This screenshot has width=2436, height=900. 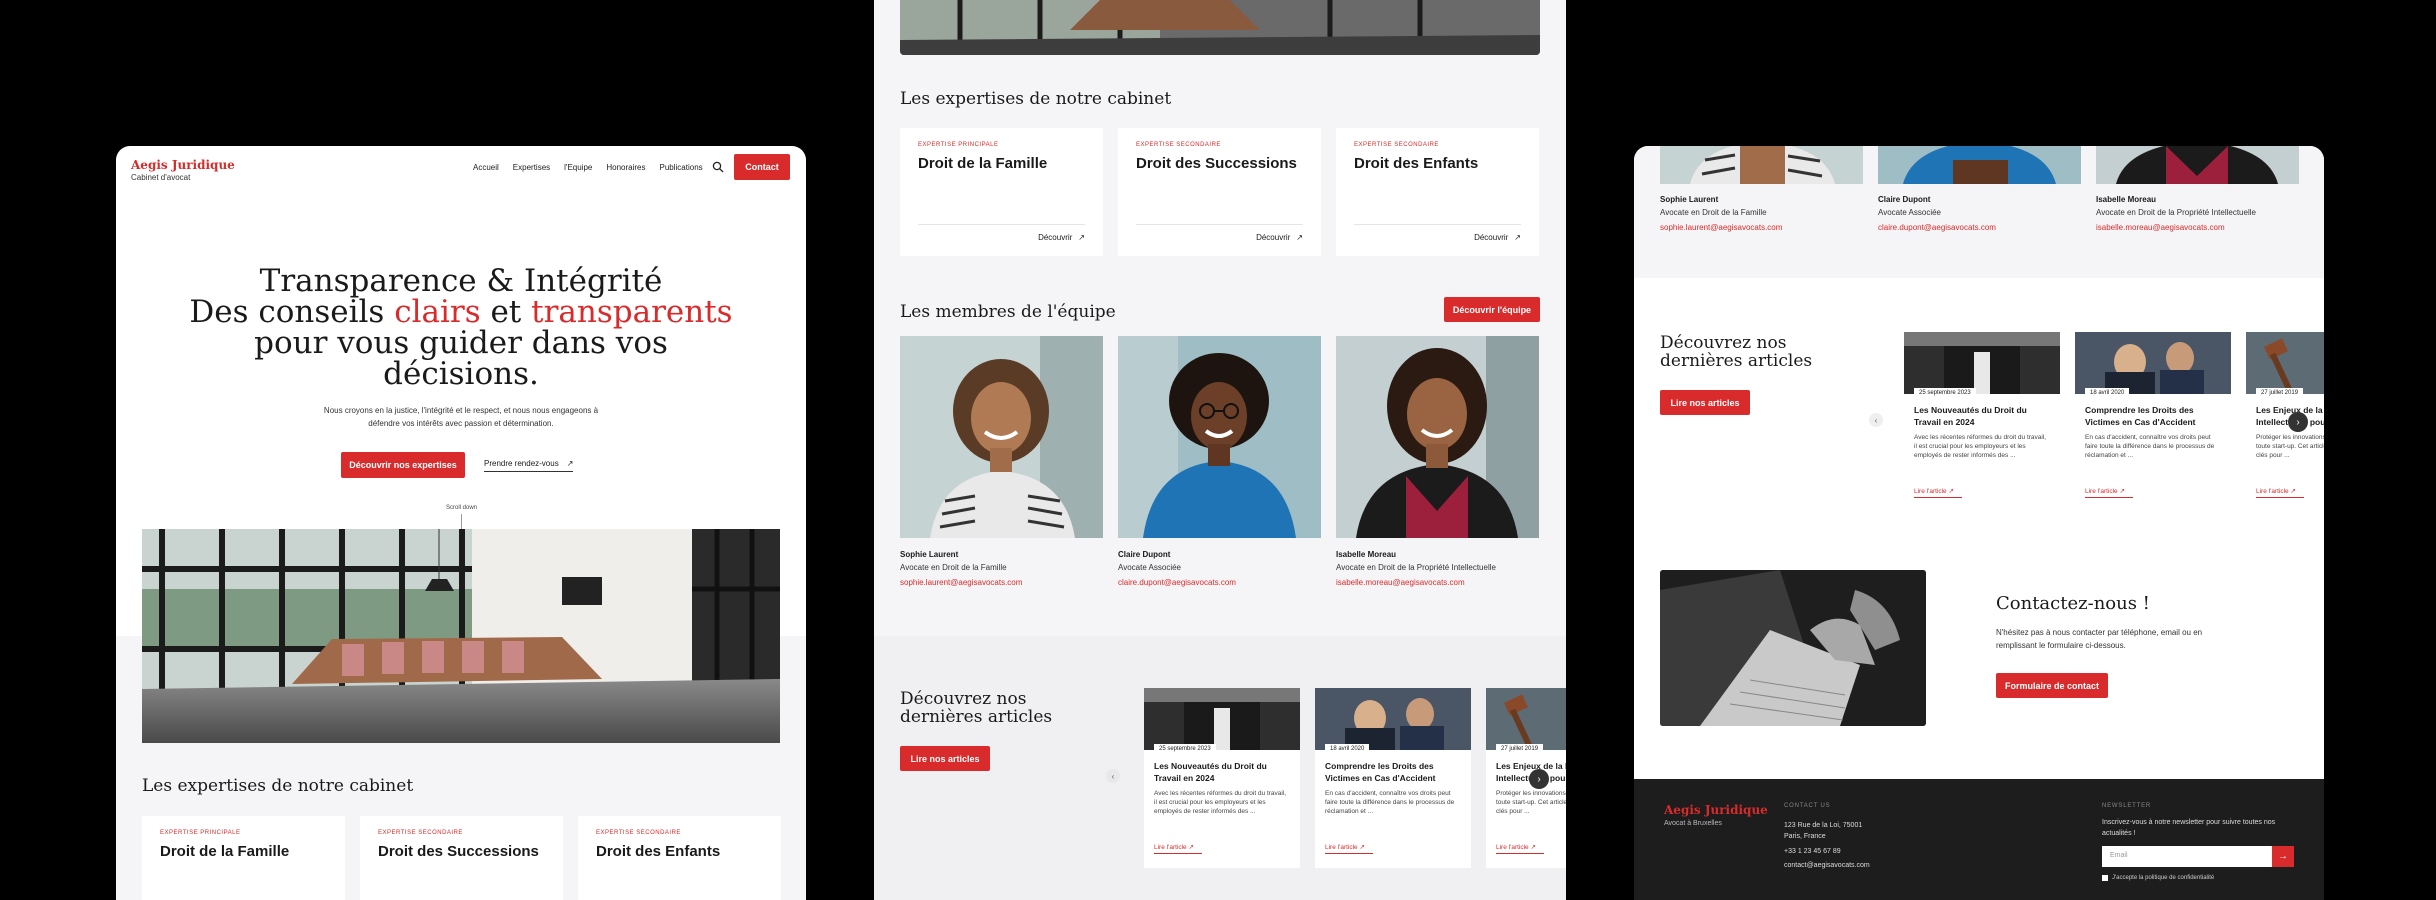 What do you see at coordinates (2052, 685) in the screenshot?
I see `contact-form-button: Formulaire de contact` at bounding box center [2052, 685].